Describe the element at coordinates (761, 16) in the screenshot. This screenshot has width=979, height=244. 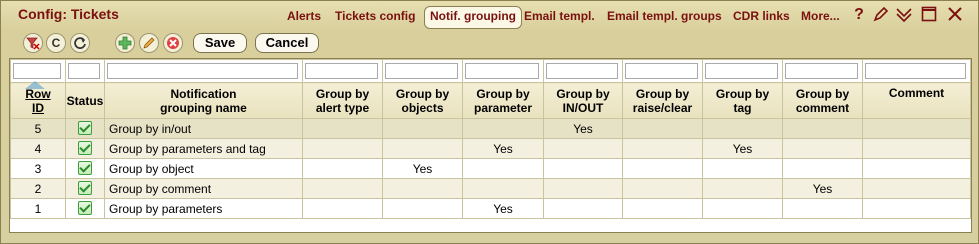
I see `tab-cdr-links: CDR links` at that location.